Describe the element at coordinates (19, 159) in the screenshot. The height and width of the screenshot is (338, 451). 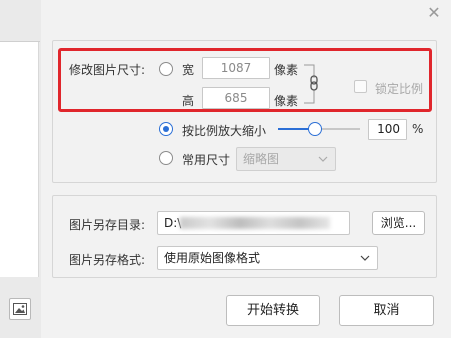
I see `preview-list-area` at that location.